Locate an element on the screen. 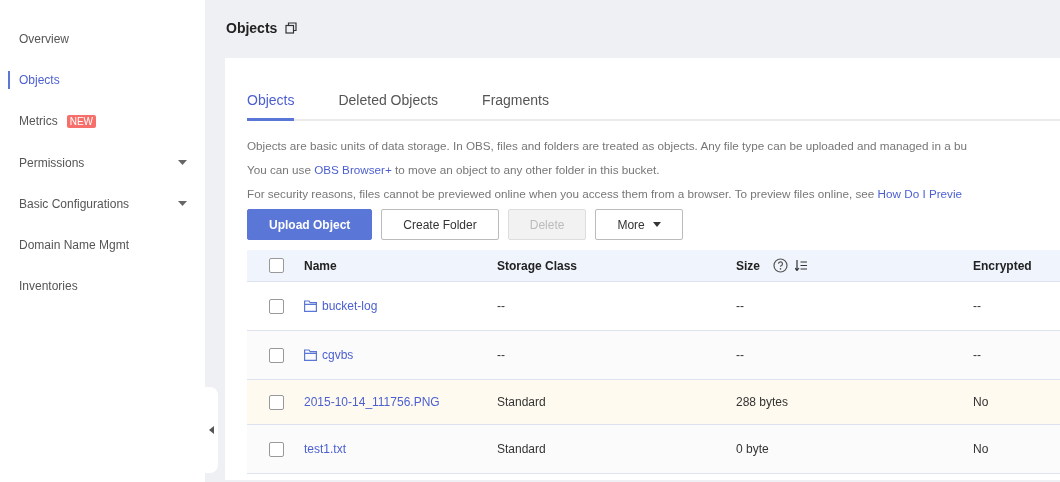 The height and width of the screenshot is (482, 1060). tab: Deleted Objects is located at coordinates (388, 106).